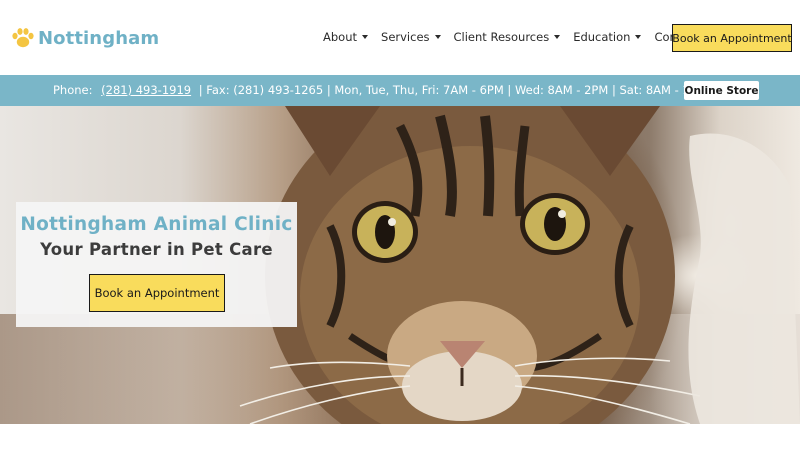  What do you see at coordinates (400, 437) in the screenshot?
I see `content-area-top` at bounding box center [400, 437].